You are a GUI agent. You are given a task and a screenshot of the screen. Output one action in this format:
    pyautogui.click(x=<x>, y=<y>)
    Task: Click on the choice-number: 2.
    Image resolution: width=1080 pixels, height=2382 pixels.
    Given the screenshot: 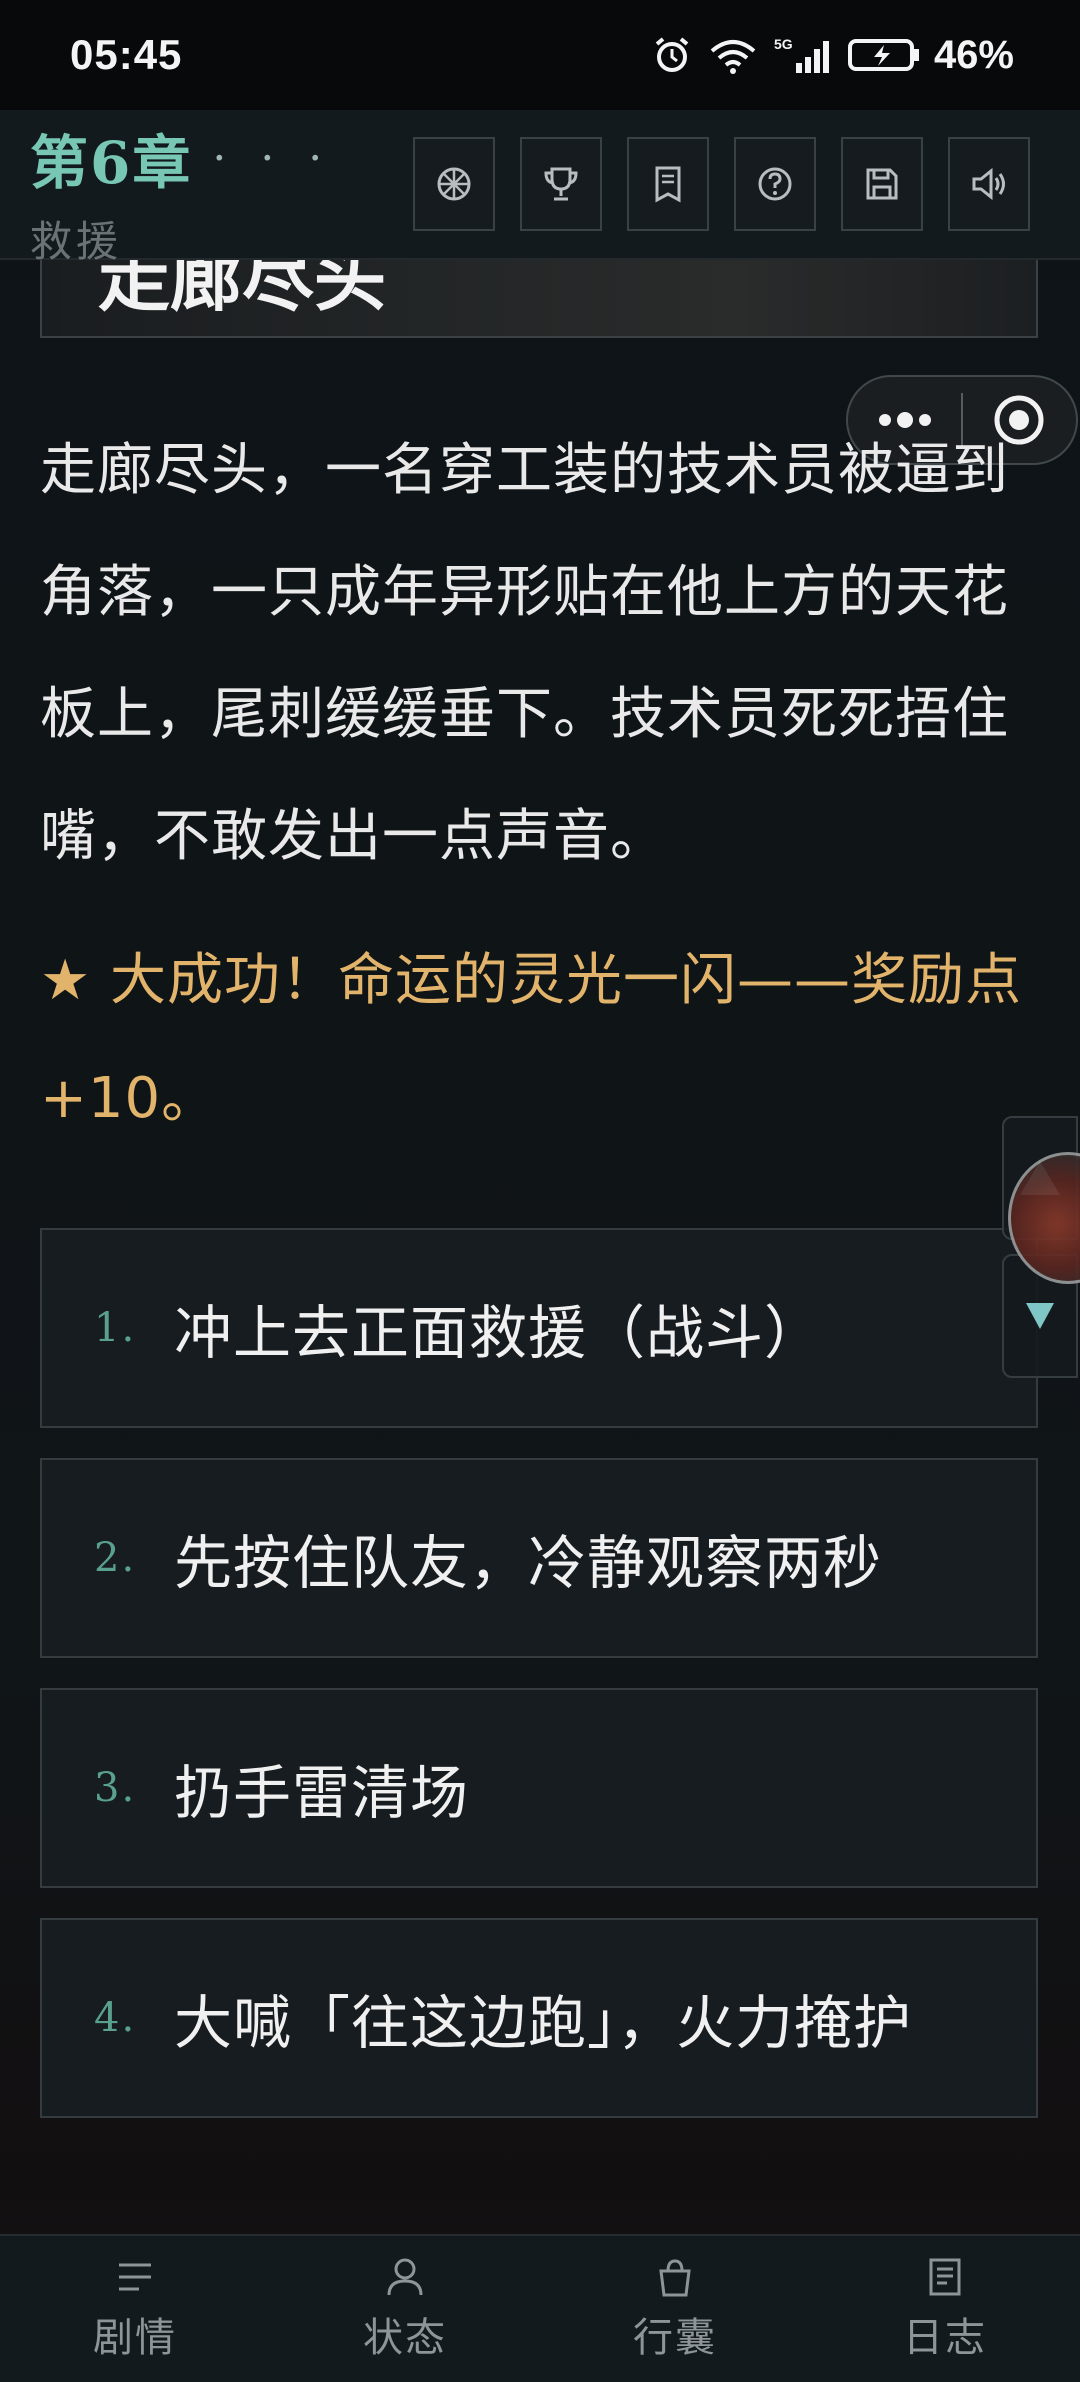 What is the action you would take?
    pyautogui.click(x=115, y=1558)
    